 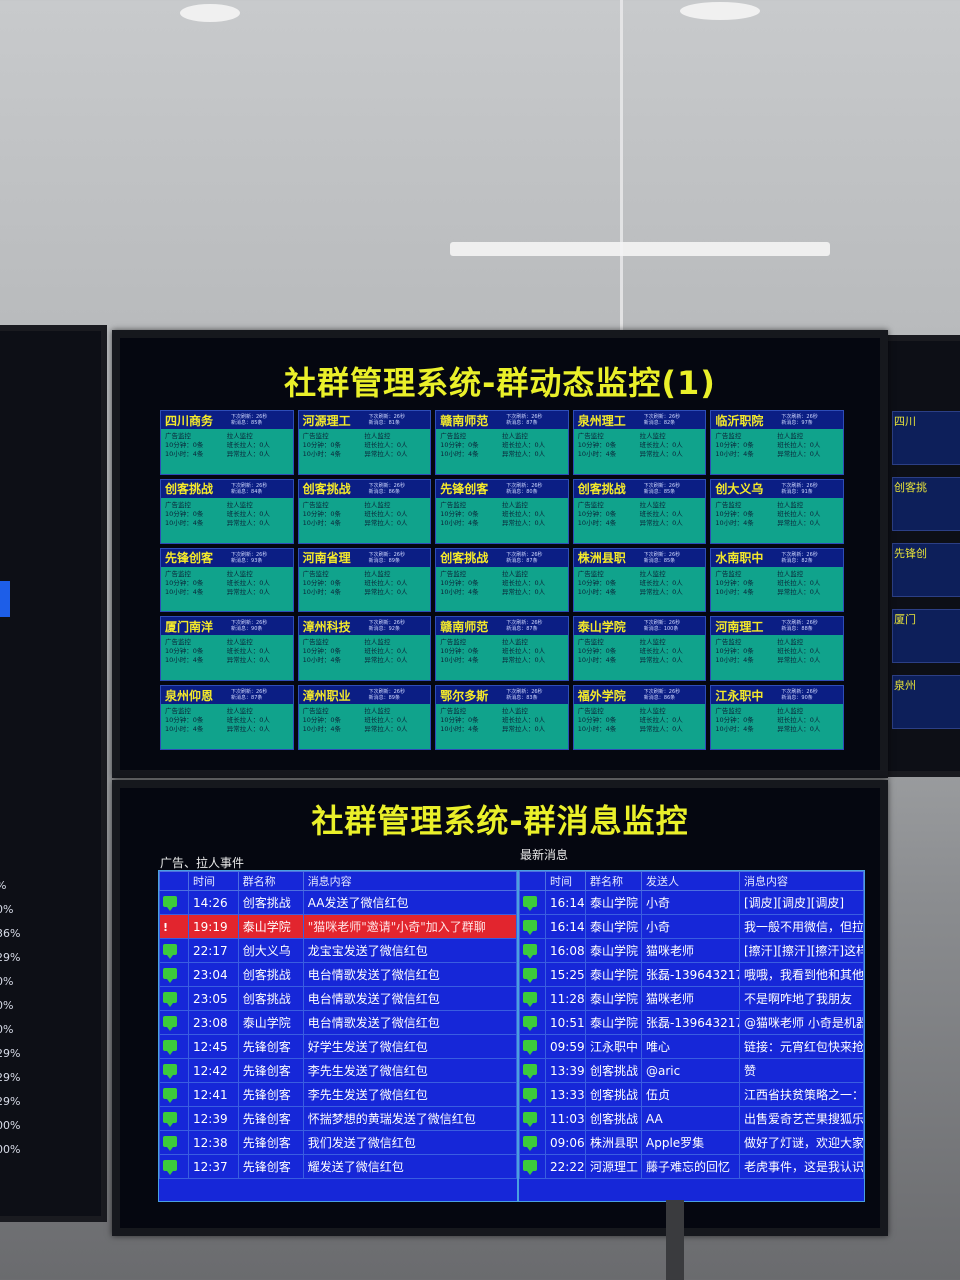 I want to click on row-sender: 唯心, so click(x=690, y=1046).